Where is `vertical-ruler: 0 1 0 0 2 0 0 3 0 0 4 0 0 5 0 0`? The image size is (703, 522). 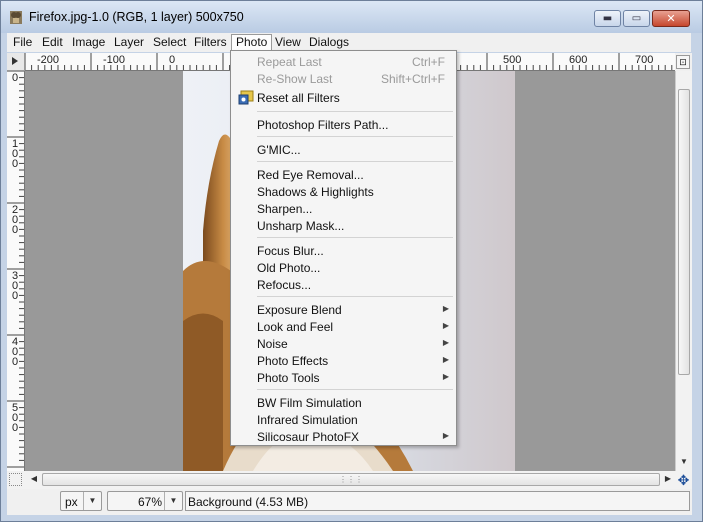 vertical-ruler: 0 1 0 0 2 0 0 3 0 0 4 0 0 5 0 0 is located at coordinates (16, 271).